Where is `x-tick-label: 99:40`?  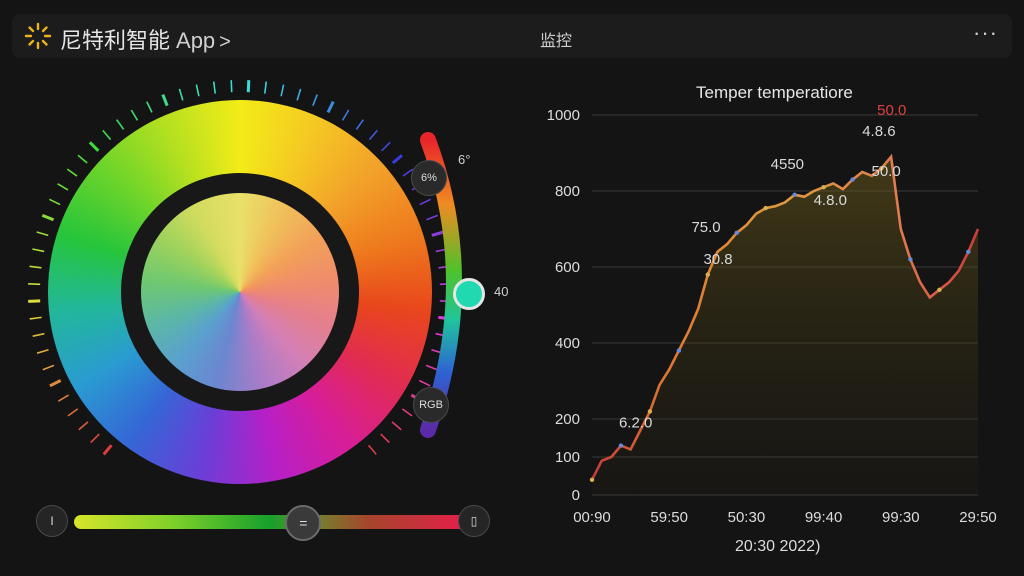 x-tick-label: 99:40 is located at coordinates (824, 517).